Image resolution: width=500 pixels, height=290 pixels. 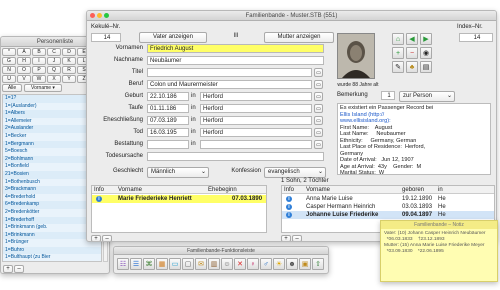 I want to click on ehe-date: 07.03.189, so click(x=168, y=120).